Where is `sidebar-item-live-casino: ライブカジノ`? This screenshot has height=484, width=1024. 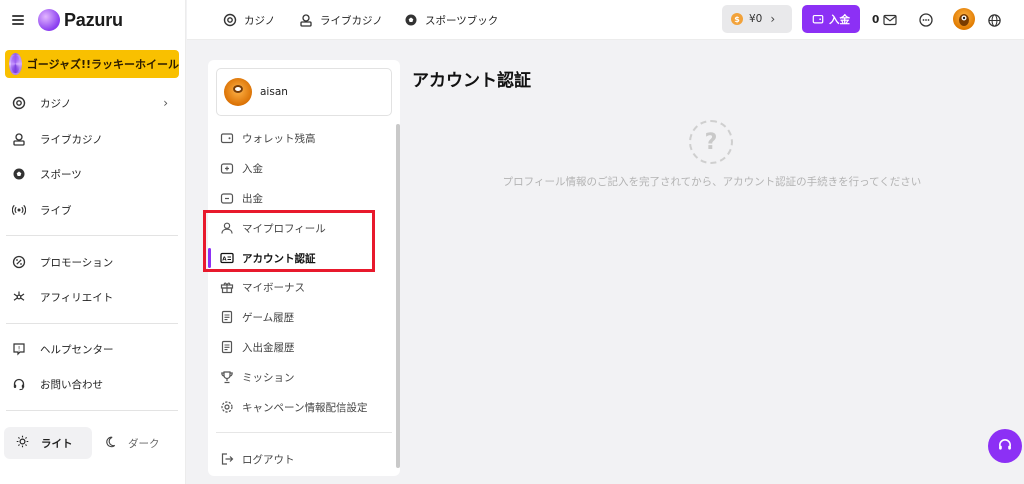 sidebar-item-live-casino: ライブカジノ is located at coordinates (93, 139).